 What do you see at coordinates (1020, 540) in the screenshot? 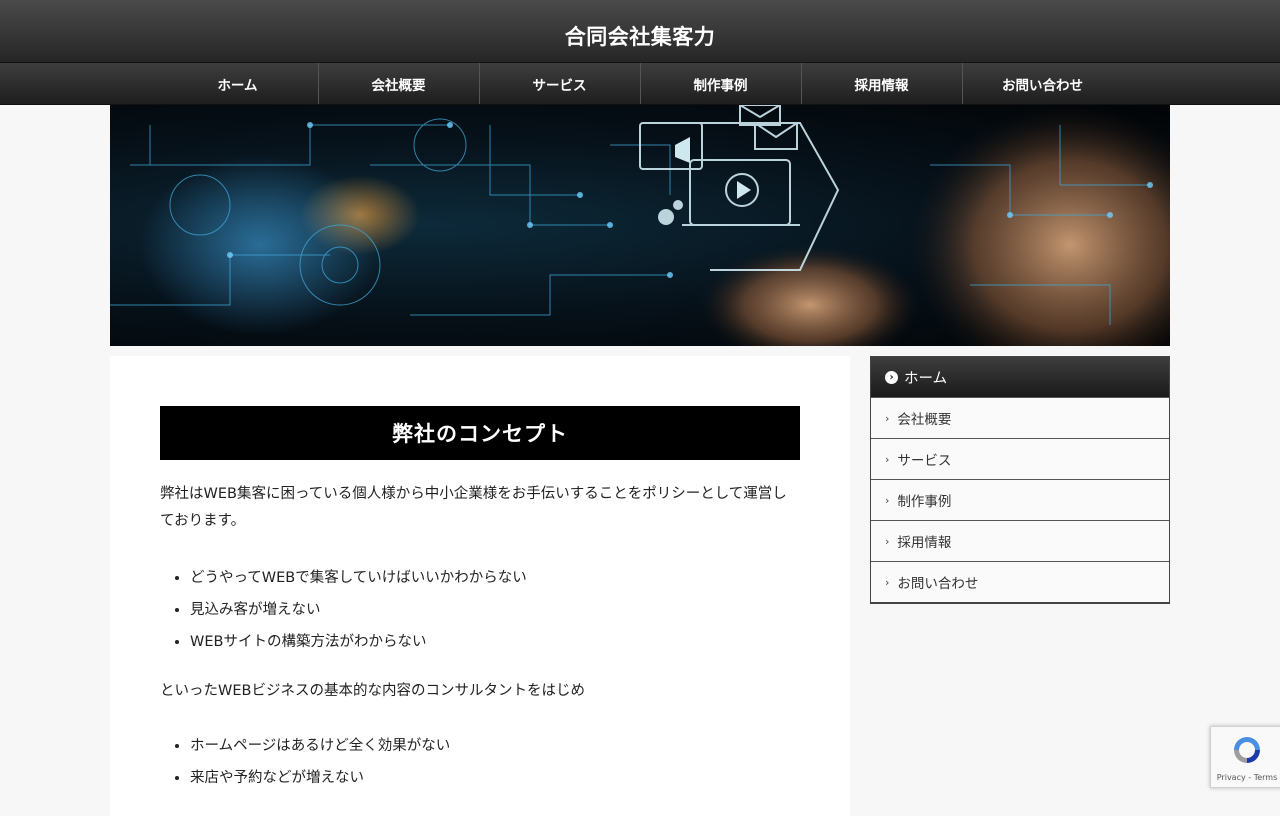
I see `sidebar-item-recruit: › 採用情報` at bounding box center [1020, 540].